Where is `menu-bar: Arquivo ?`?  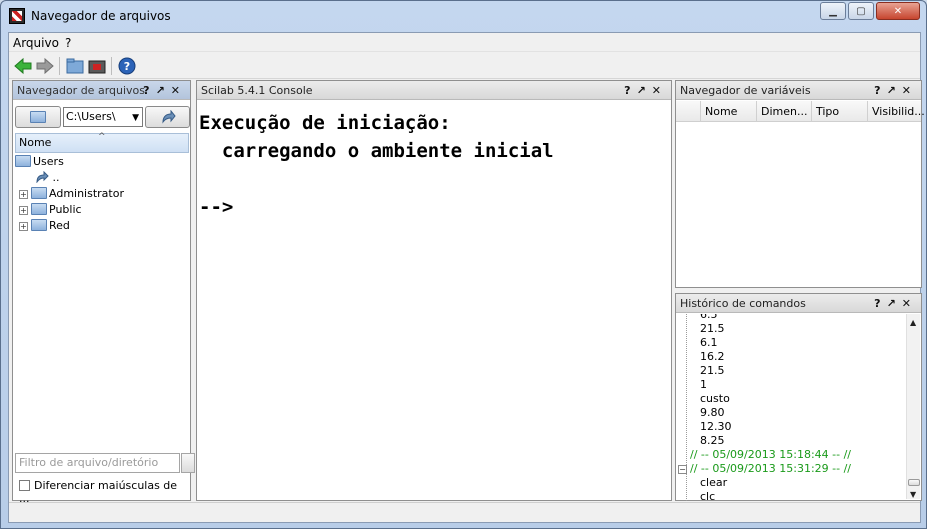
menu-bar: Arquivo ? is located at coordinates (464, 42).